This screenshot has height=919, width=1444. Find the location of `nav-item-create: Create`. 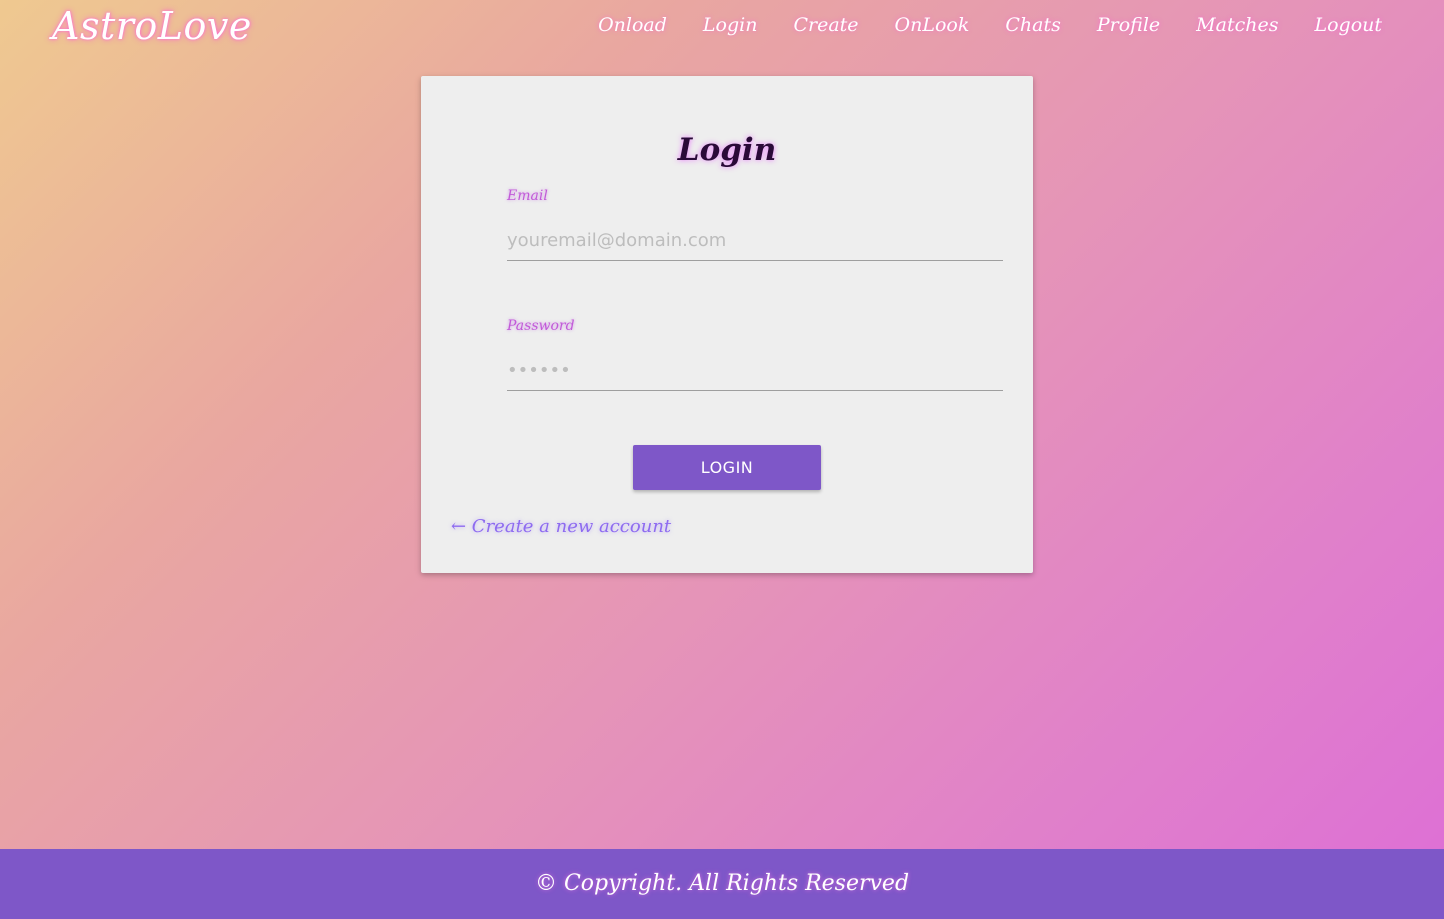

nav-item-create: Create is located at coordinates (825, 25).